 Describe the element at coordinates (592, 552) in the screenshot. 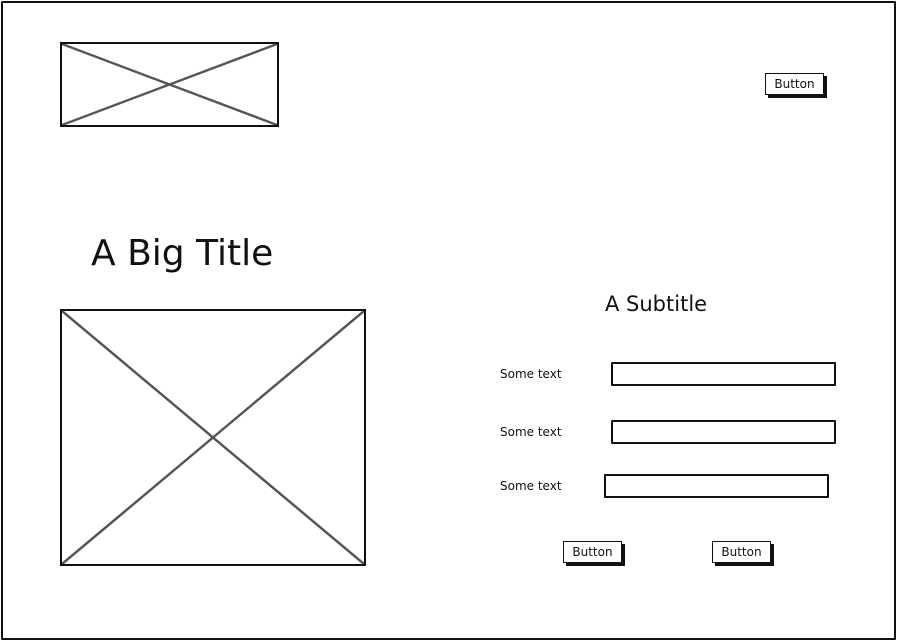

I see `form-button-primary: Button` at that location.